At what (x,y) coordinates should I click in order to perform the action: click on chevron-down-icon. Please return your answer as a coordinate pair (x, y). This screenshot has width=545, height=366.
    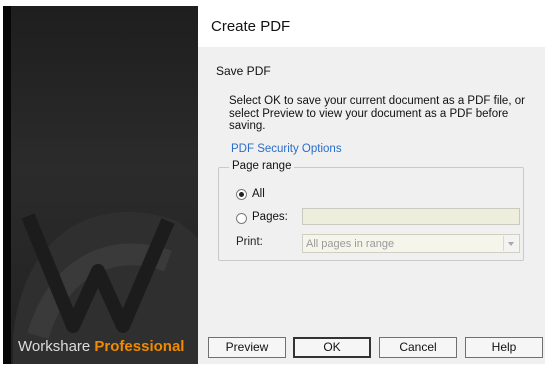
    Looking at the image, I should click on (510, 243).